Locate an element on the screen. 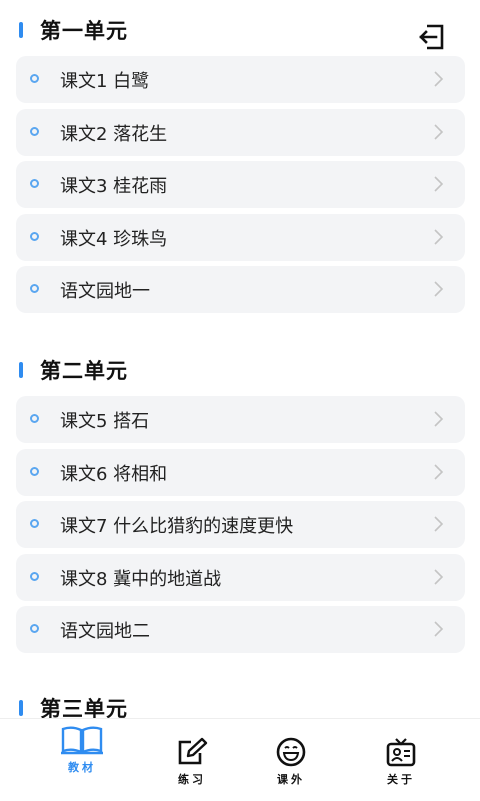 The width and height of the screenshot is (480, 801). unit-header: 第一单元 is located at coordinates (240, 30).